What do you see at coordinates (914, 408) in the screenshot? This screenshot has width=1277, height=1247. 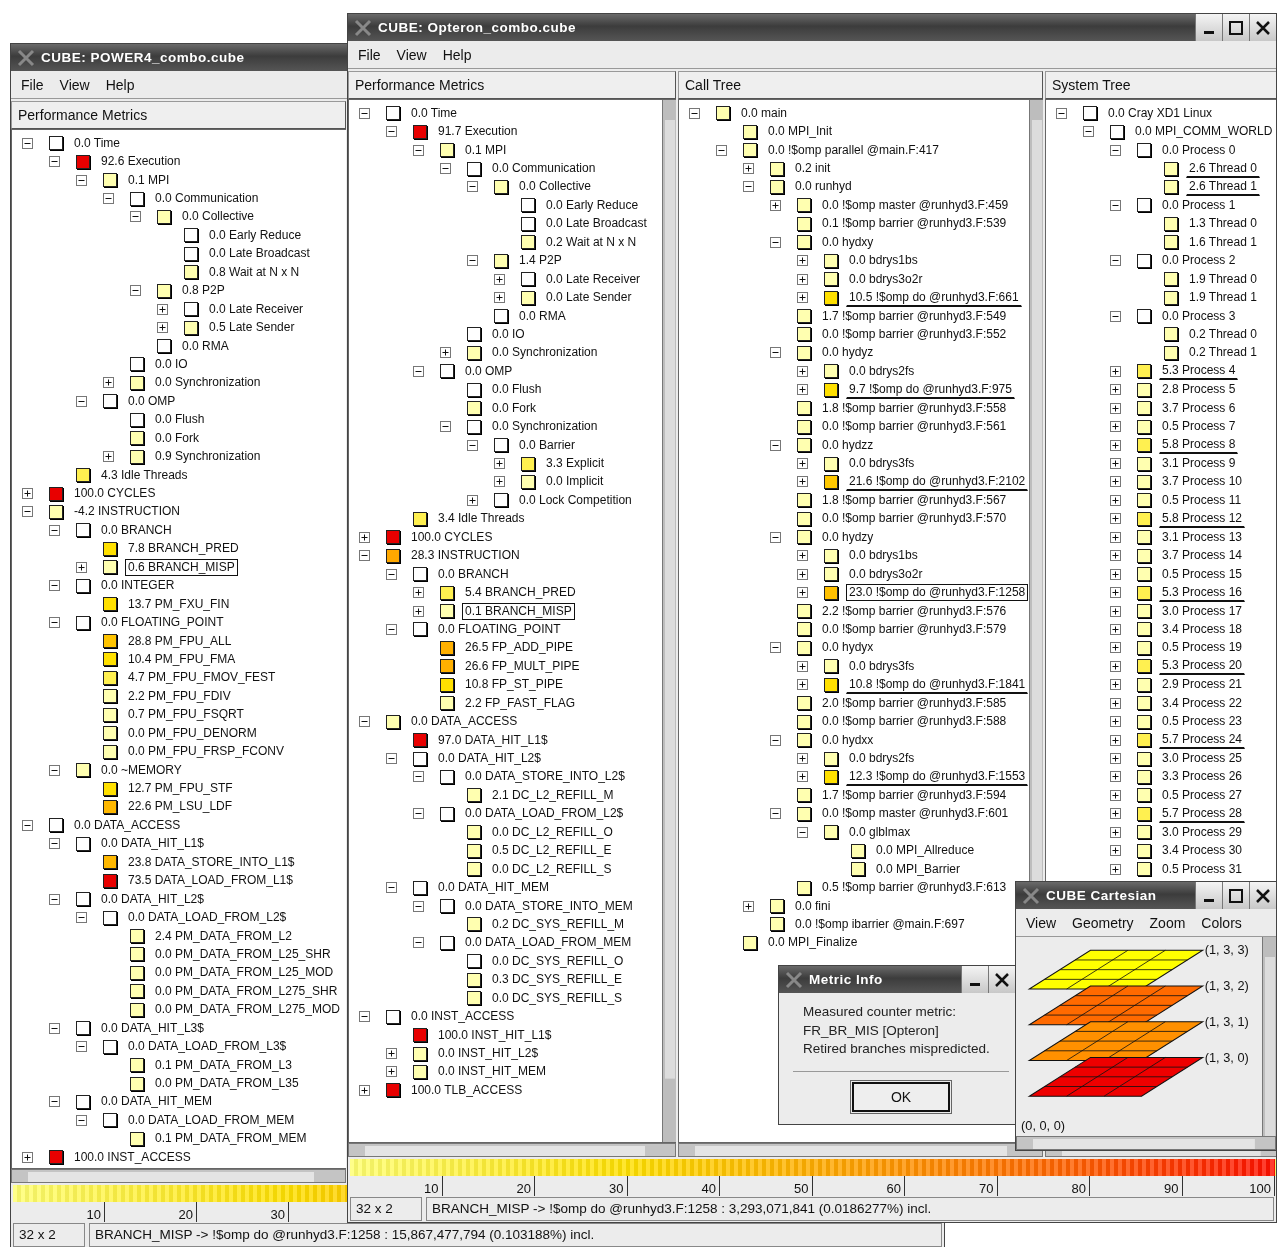 I see `tree-item: 1.8 !$omp barrier @runhyd3.F:558` at bounding box center [914, 408].